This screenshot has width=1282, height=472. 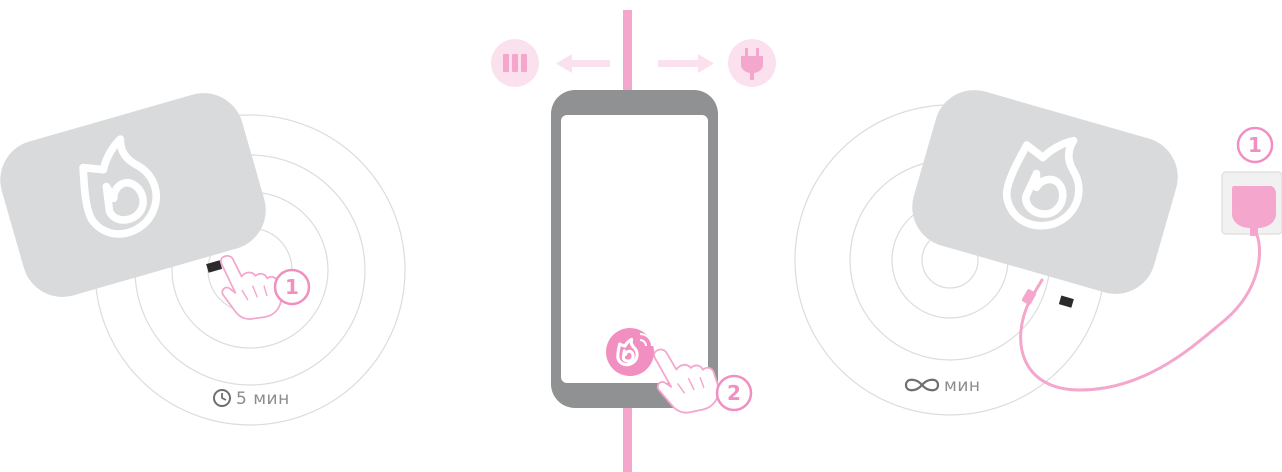 I want to click on clock-icon, so click(x=222, y=398).